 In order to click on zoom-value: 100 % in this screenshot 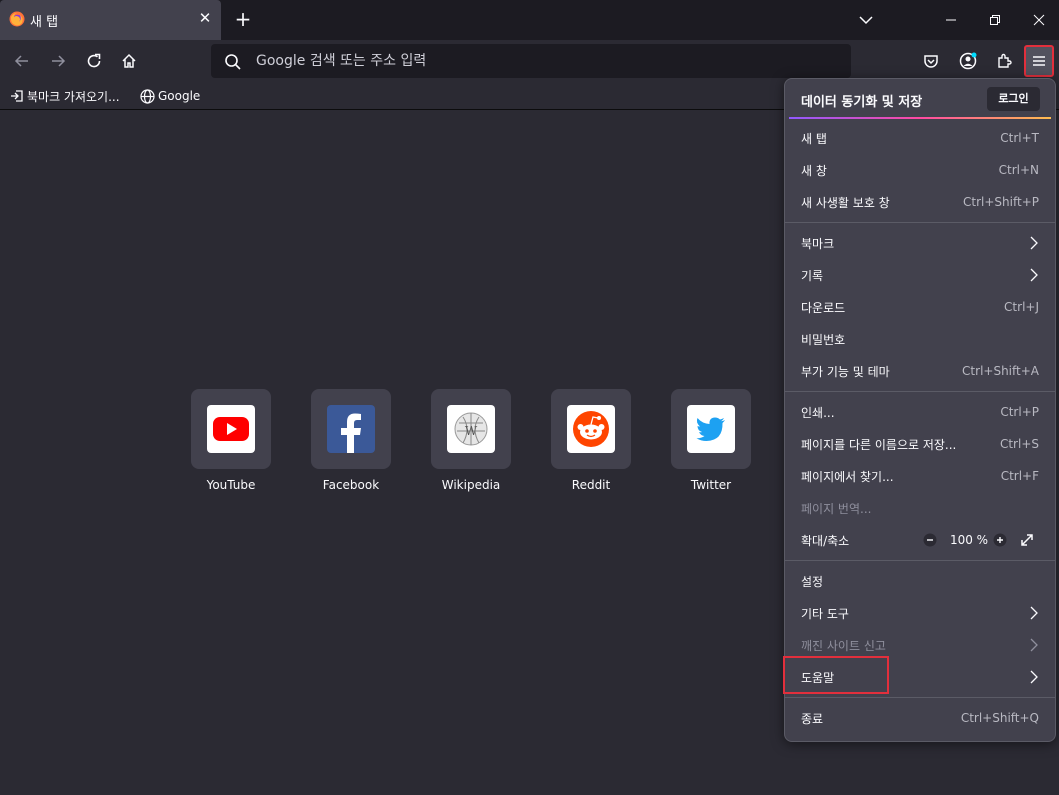, I will do `click(969, 540)`.